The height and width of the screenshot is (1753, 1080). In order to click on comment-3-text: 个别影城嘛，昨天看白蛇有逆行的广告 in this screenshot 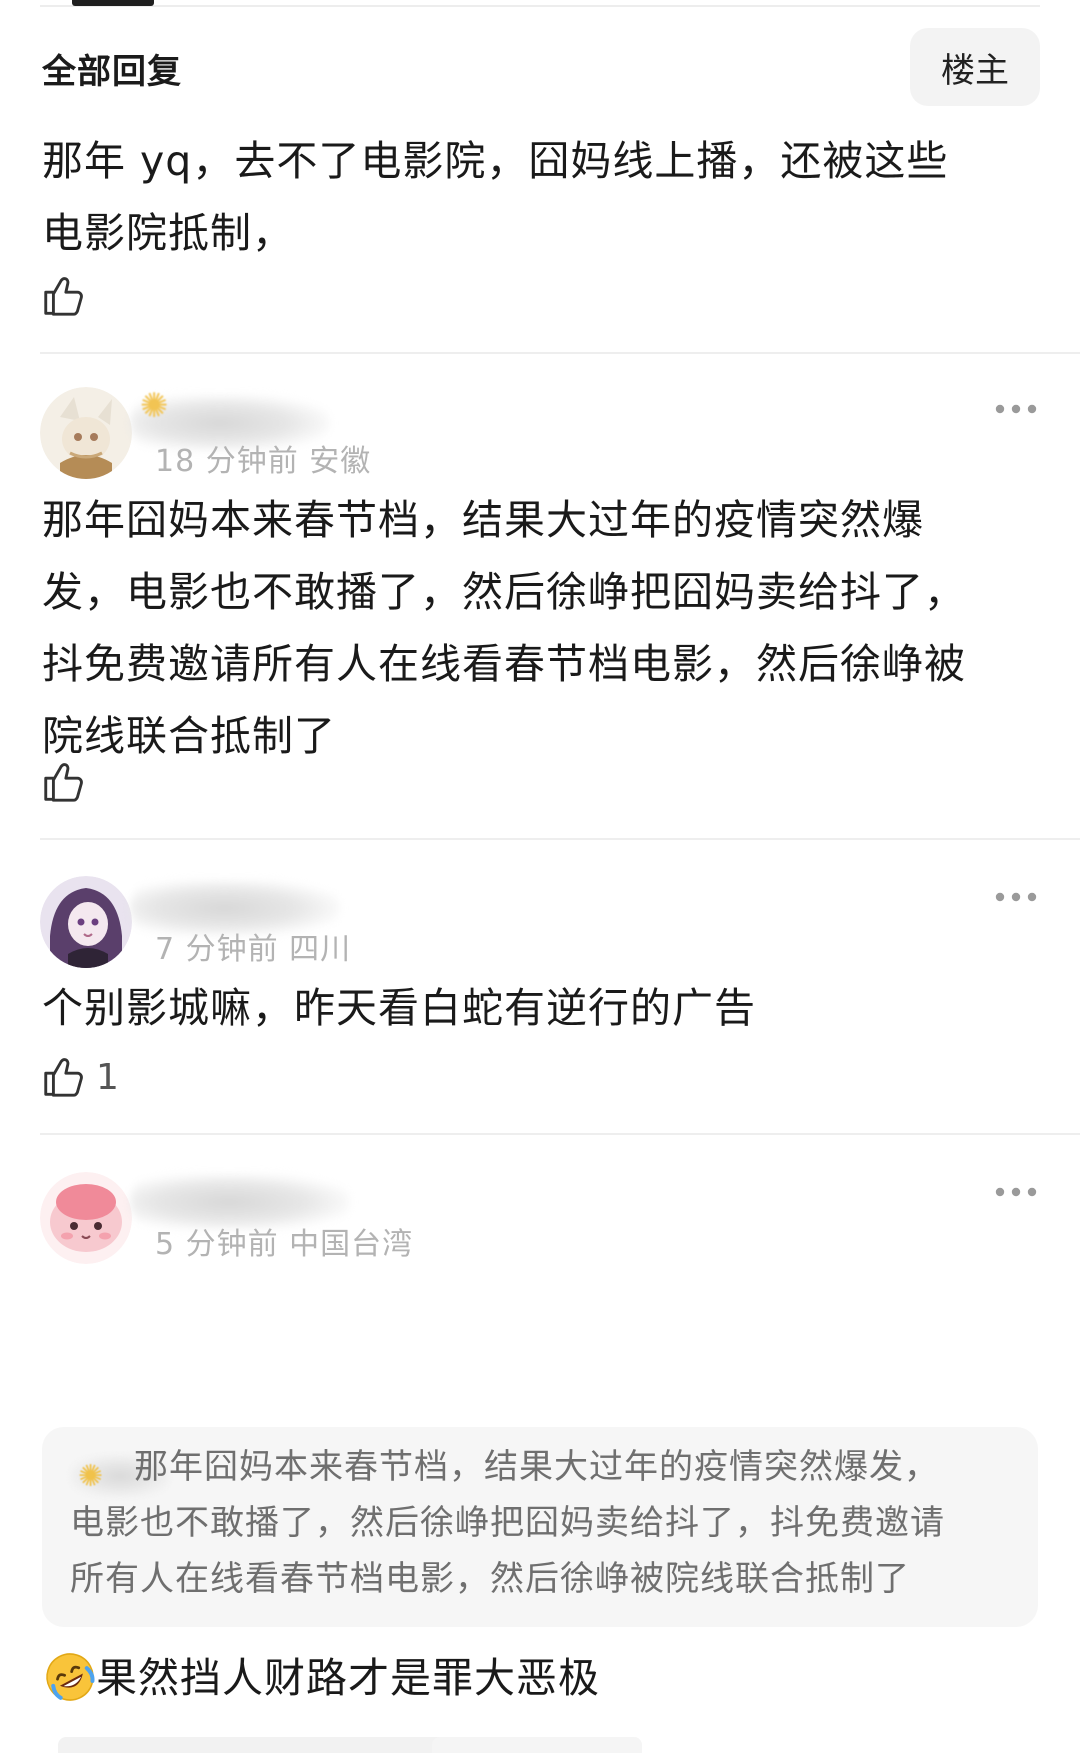, I will do `click(542, 1008)`.